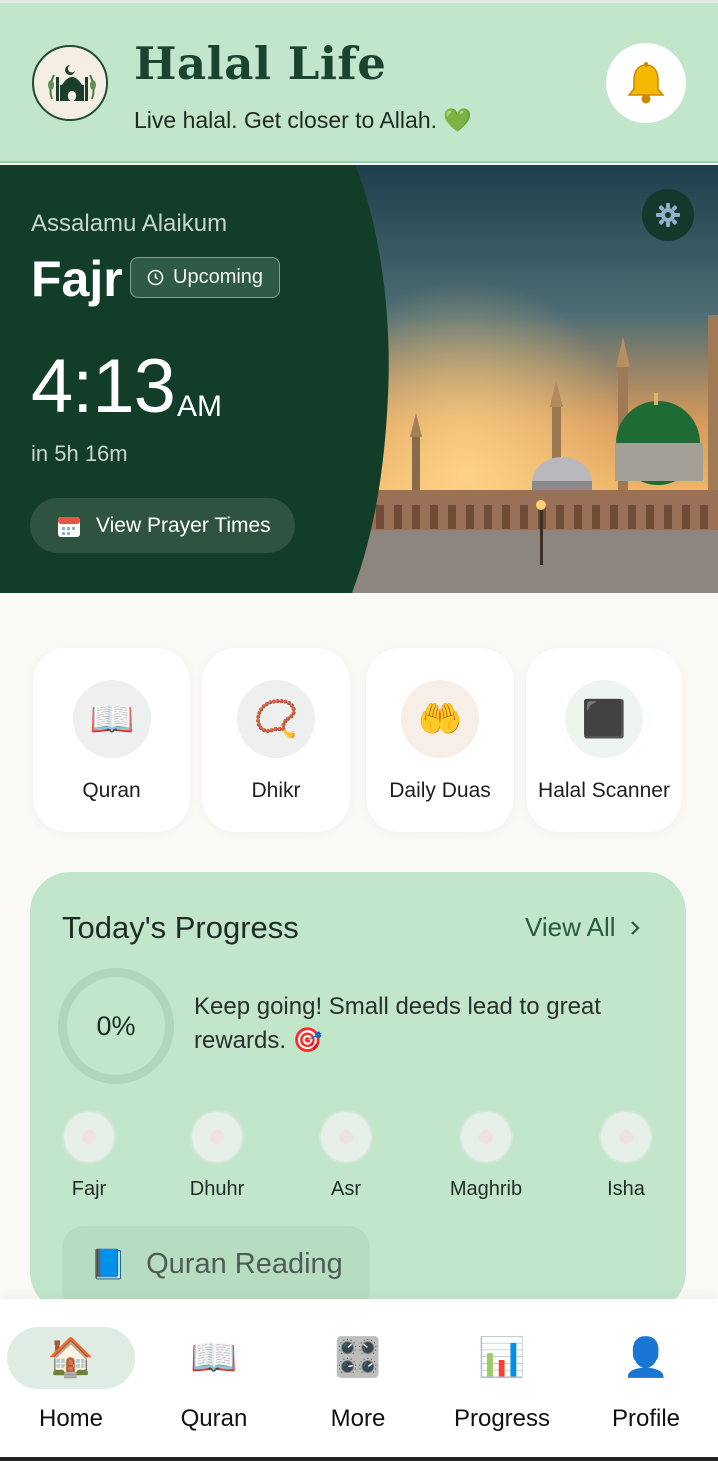 Image resolution: width=718 pixels, height=1461 pixels. Describe the element at coordinates (346, 1189) in the screenshot. I see `prayer-label: Asr` at that location.